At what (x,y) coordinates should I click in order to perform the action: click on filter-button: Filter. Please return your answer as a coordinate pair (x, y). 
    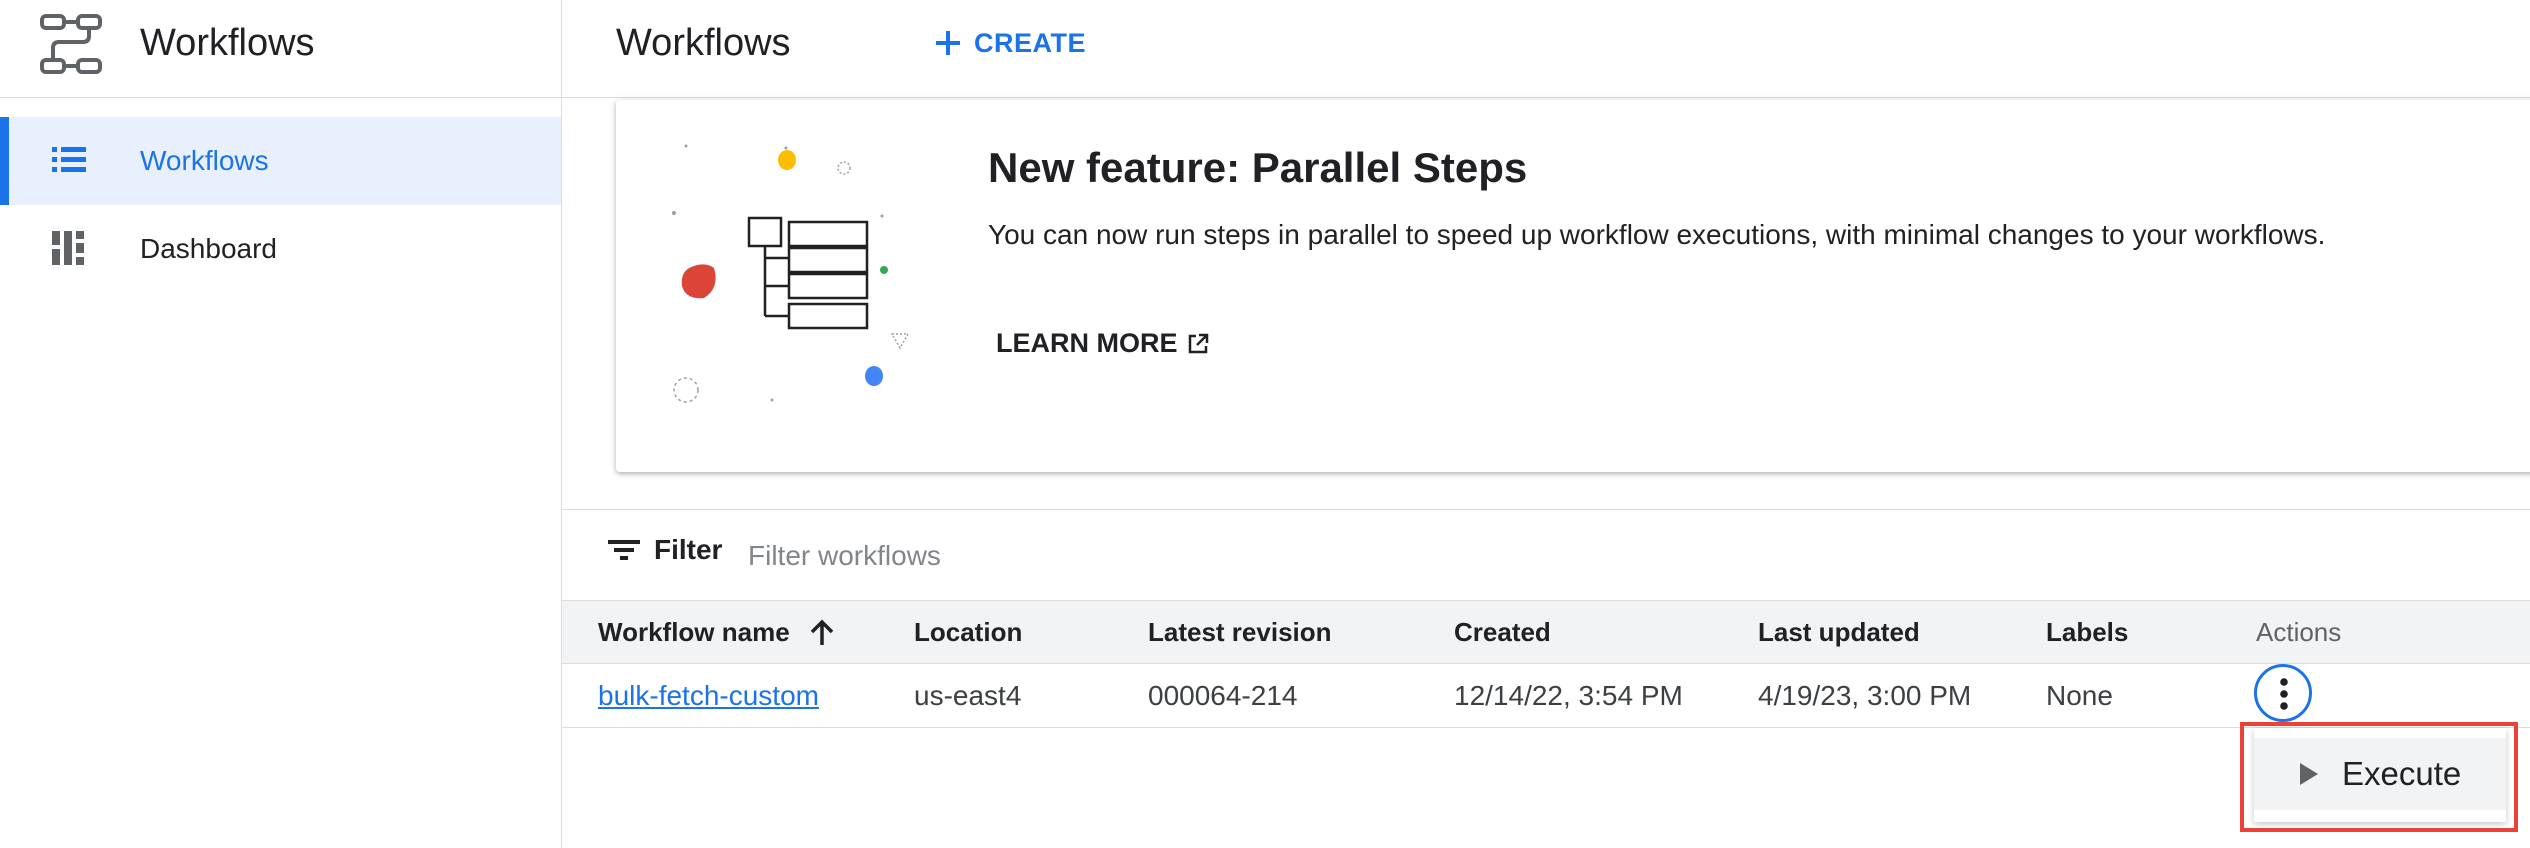
    Looking at the image, I should click on (665, 550).